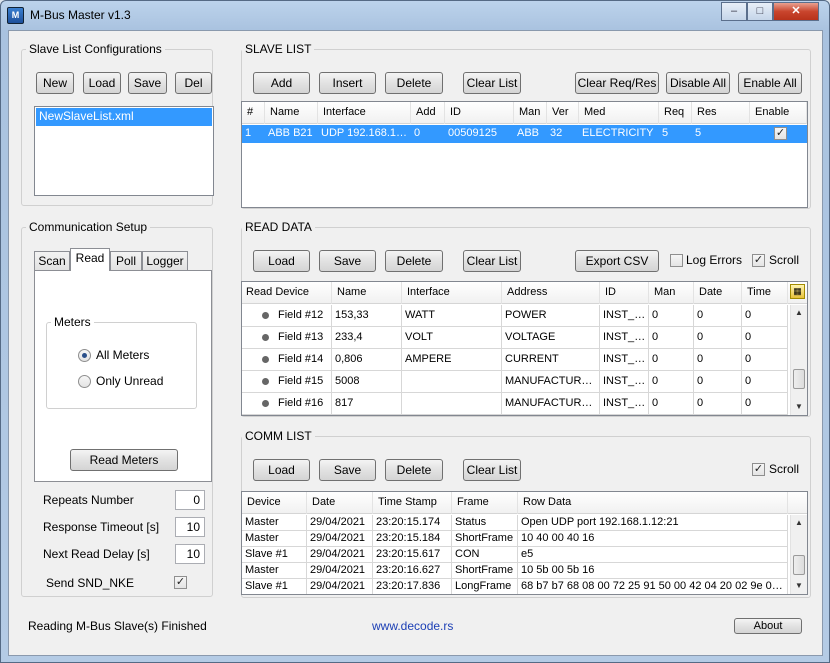  Describe the element at coordinates (492, 83) in the screenshot. I see `clear-slave-list-button: Clear List` at that location.